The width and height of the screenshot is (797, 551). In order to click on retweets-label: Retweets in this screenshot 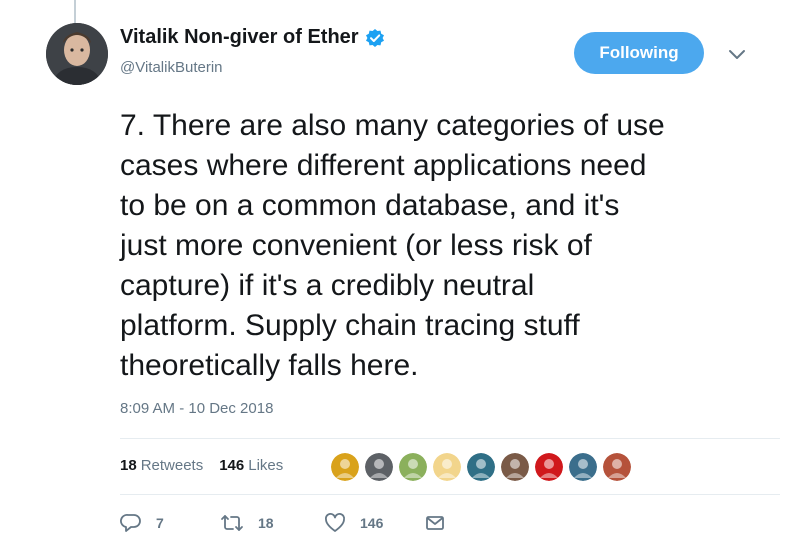, I will do `click(172, 465)`.